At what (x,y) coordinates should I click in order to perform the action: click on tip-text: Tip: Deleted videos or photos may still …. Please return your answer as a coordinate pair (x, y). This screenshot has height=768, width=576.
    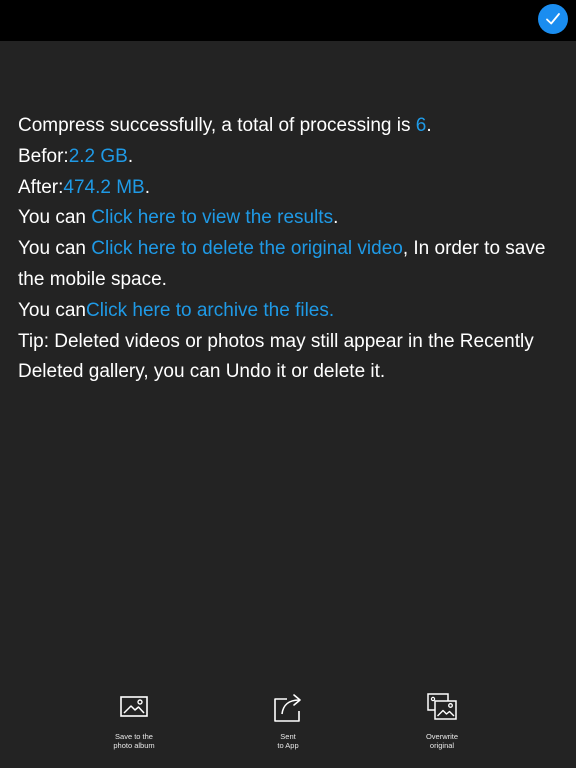
    Looking at the image, I should click on (276, 356).